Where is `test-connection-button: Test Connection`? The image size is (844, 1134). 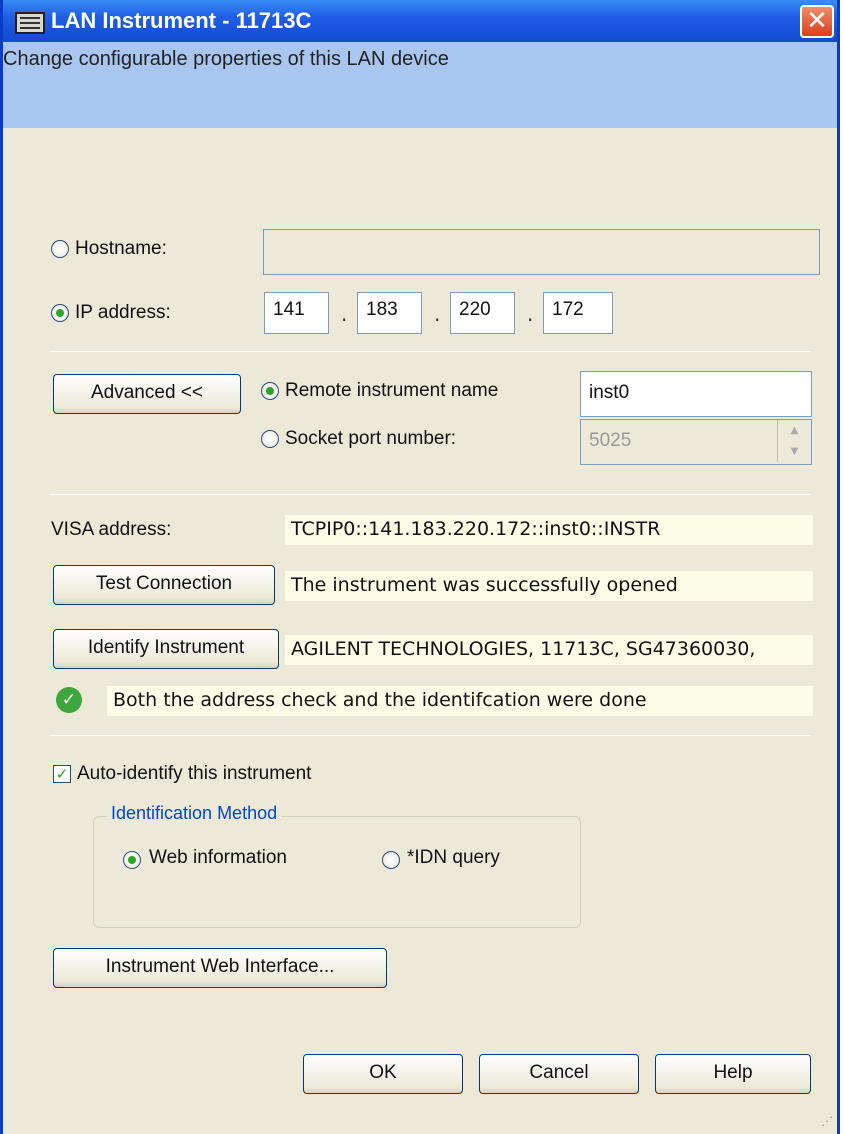
test-connection-button: Test Connection is located at coordinates (164, 585).